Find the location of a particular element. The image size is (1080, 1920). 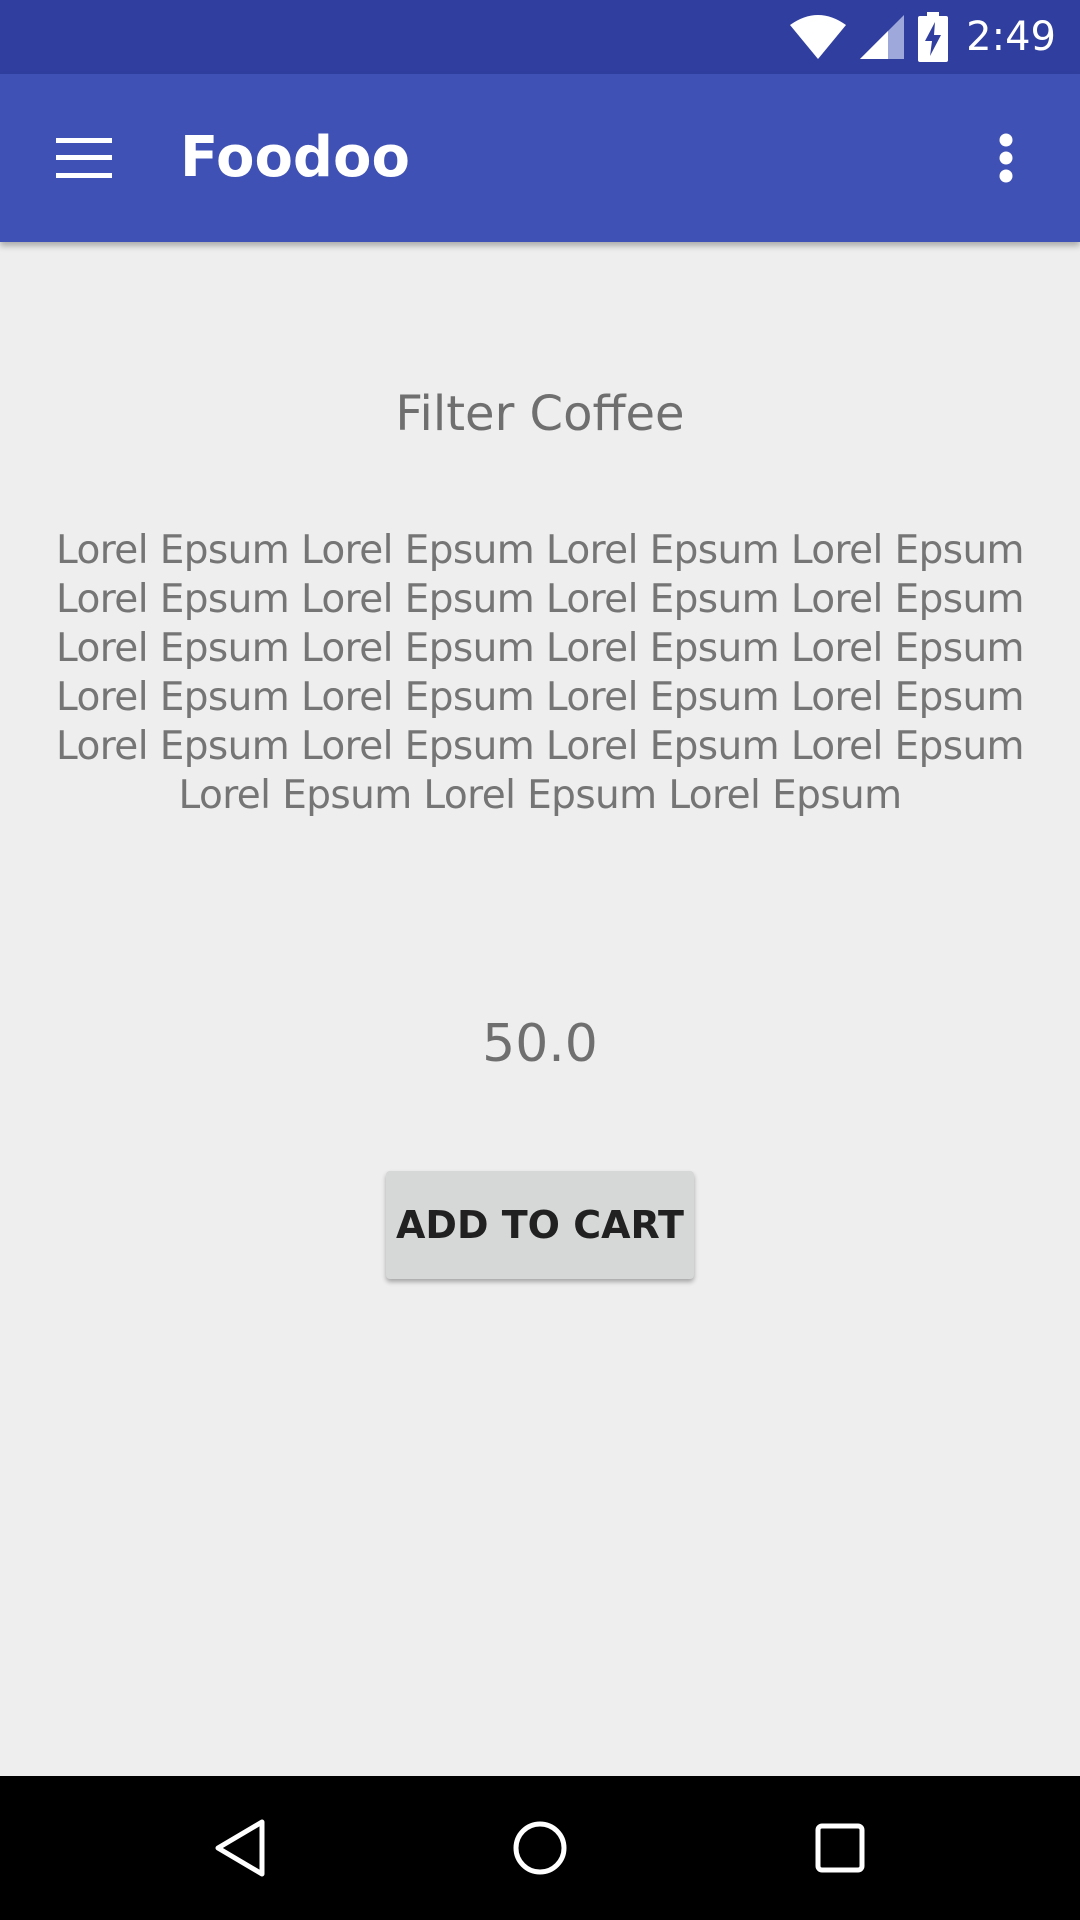

overflow-menu-button is located at coordinates (1006, 158).